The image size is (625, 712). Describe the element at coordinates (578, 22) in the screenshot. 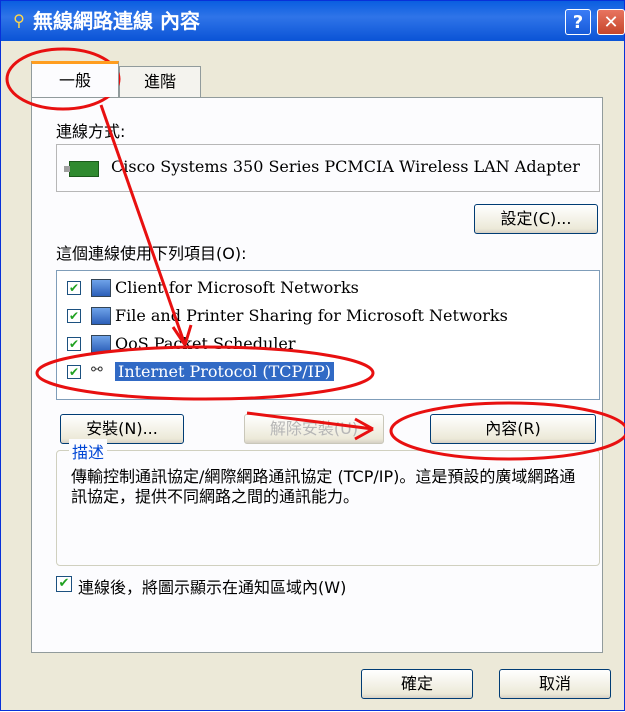

I see `help-button: ?` at that location.